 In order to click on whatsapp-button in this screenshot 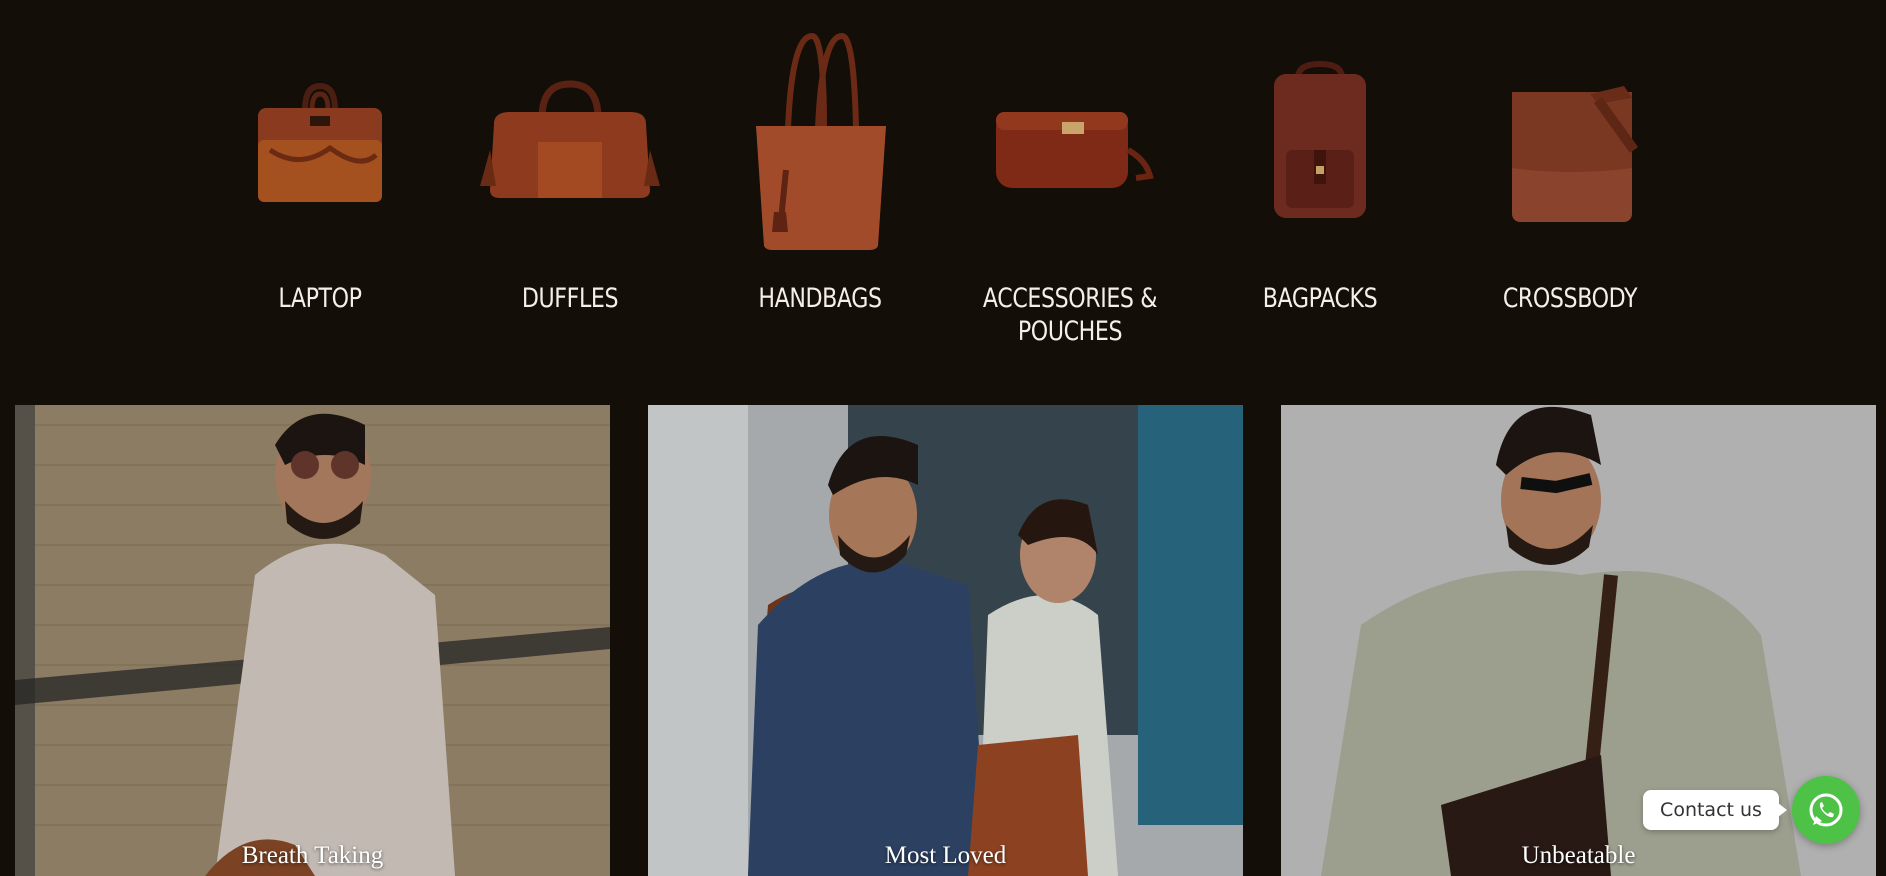, I will do `click(1826, 810)`.